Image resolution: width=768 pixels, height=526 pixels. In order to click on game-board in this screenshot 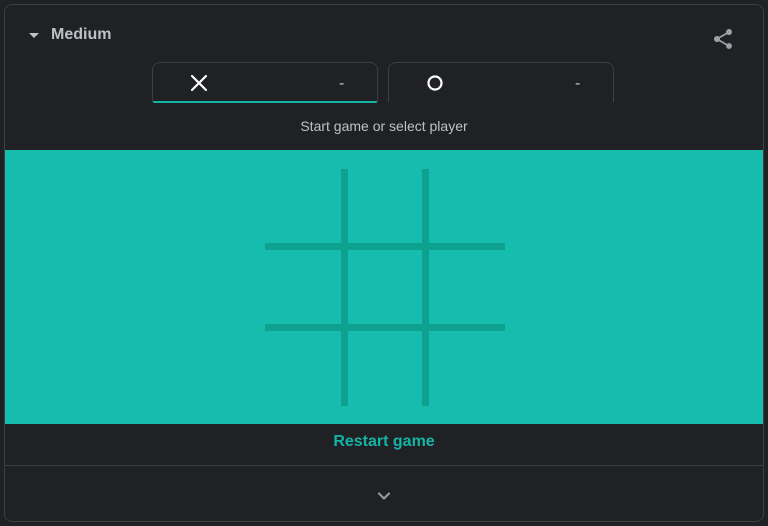, I will do `click(385, 286)`.